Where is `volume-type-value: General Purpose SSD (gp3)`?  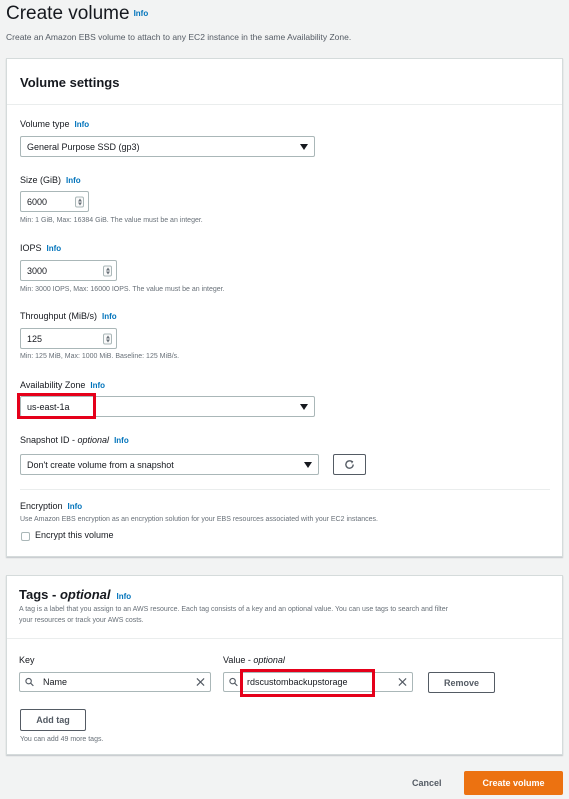
volume-type-value: General Purpose SSD (gp3) is located at coordinates (83, 146).